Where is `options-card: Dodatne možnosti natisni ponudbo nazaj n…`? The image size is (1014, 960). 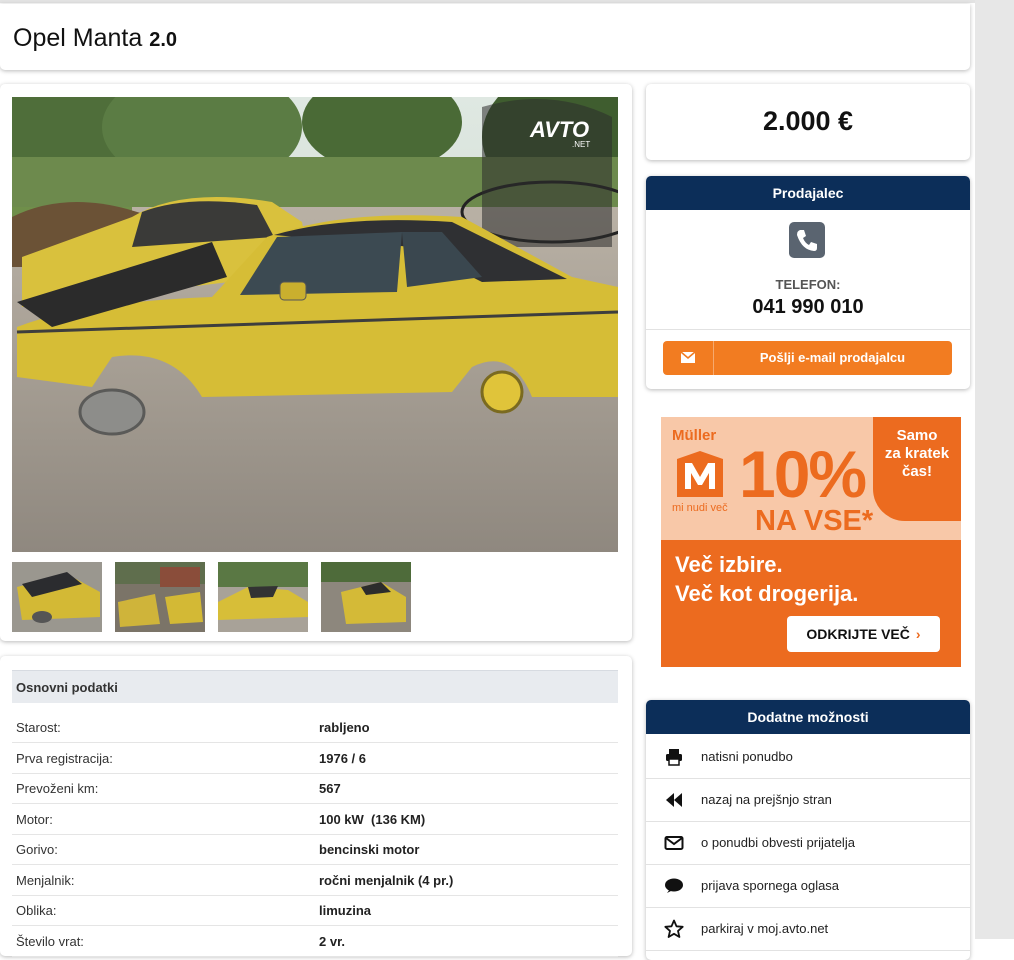 options-card: Dodatne možnosti natisni ponudbo nazaj n… is located at coordinates (808, 830).